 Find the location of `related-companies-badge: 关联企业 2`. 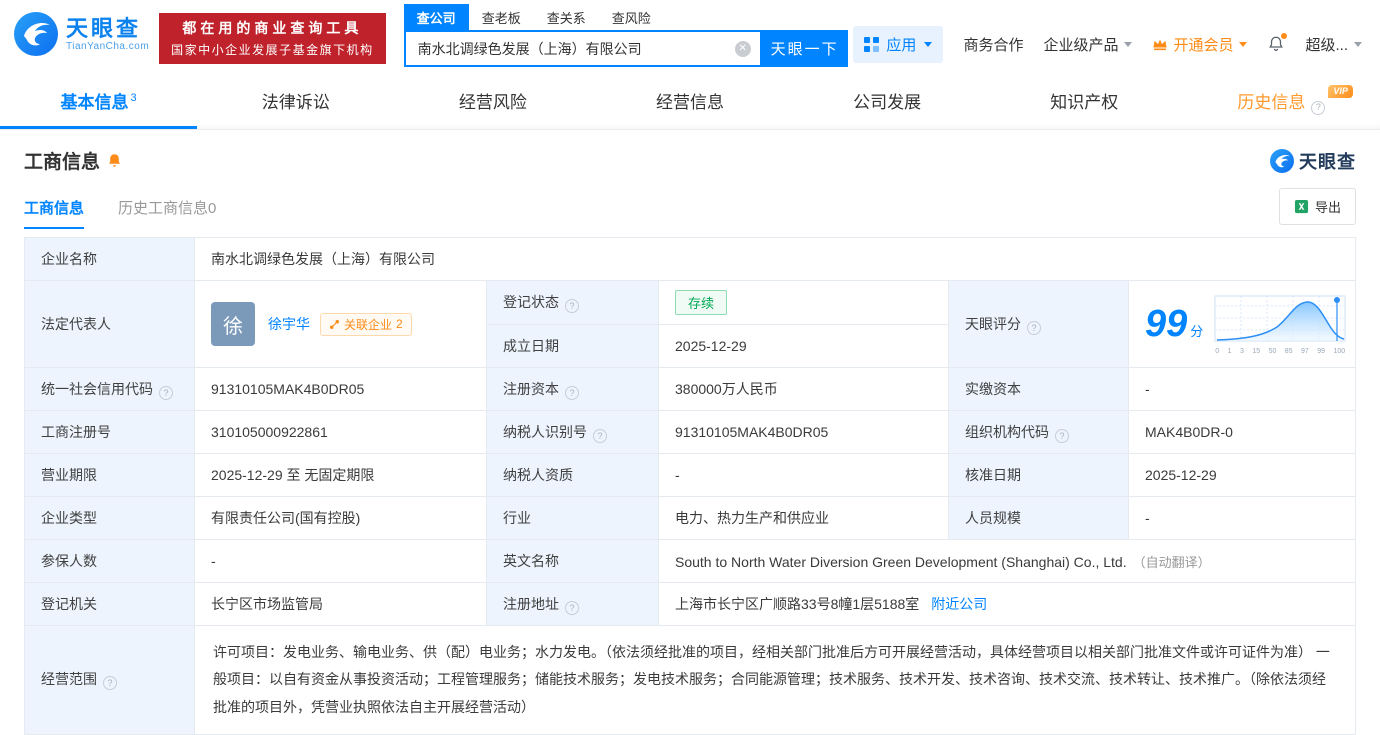

related-companies-badge: 关联企业 2 is located at coordinates (366, 324).